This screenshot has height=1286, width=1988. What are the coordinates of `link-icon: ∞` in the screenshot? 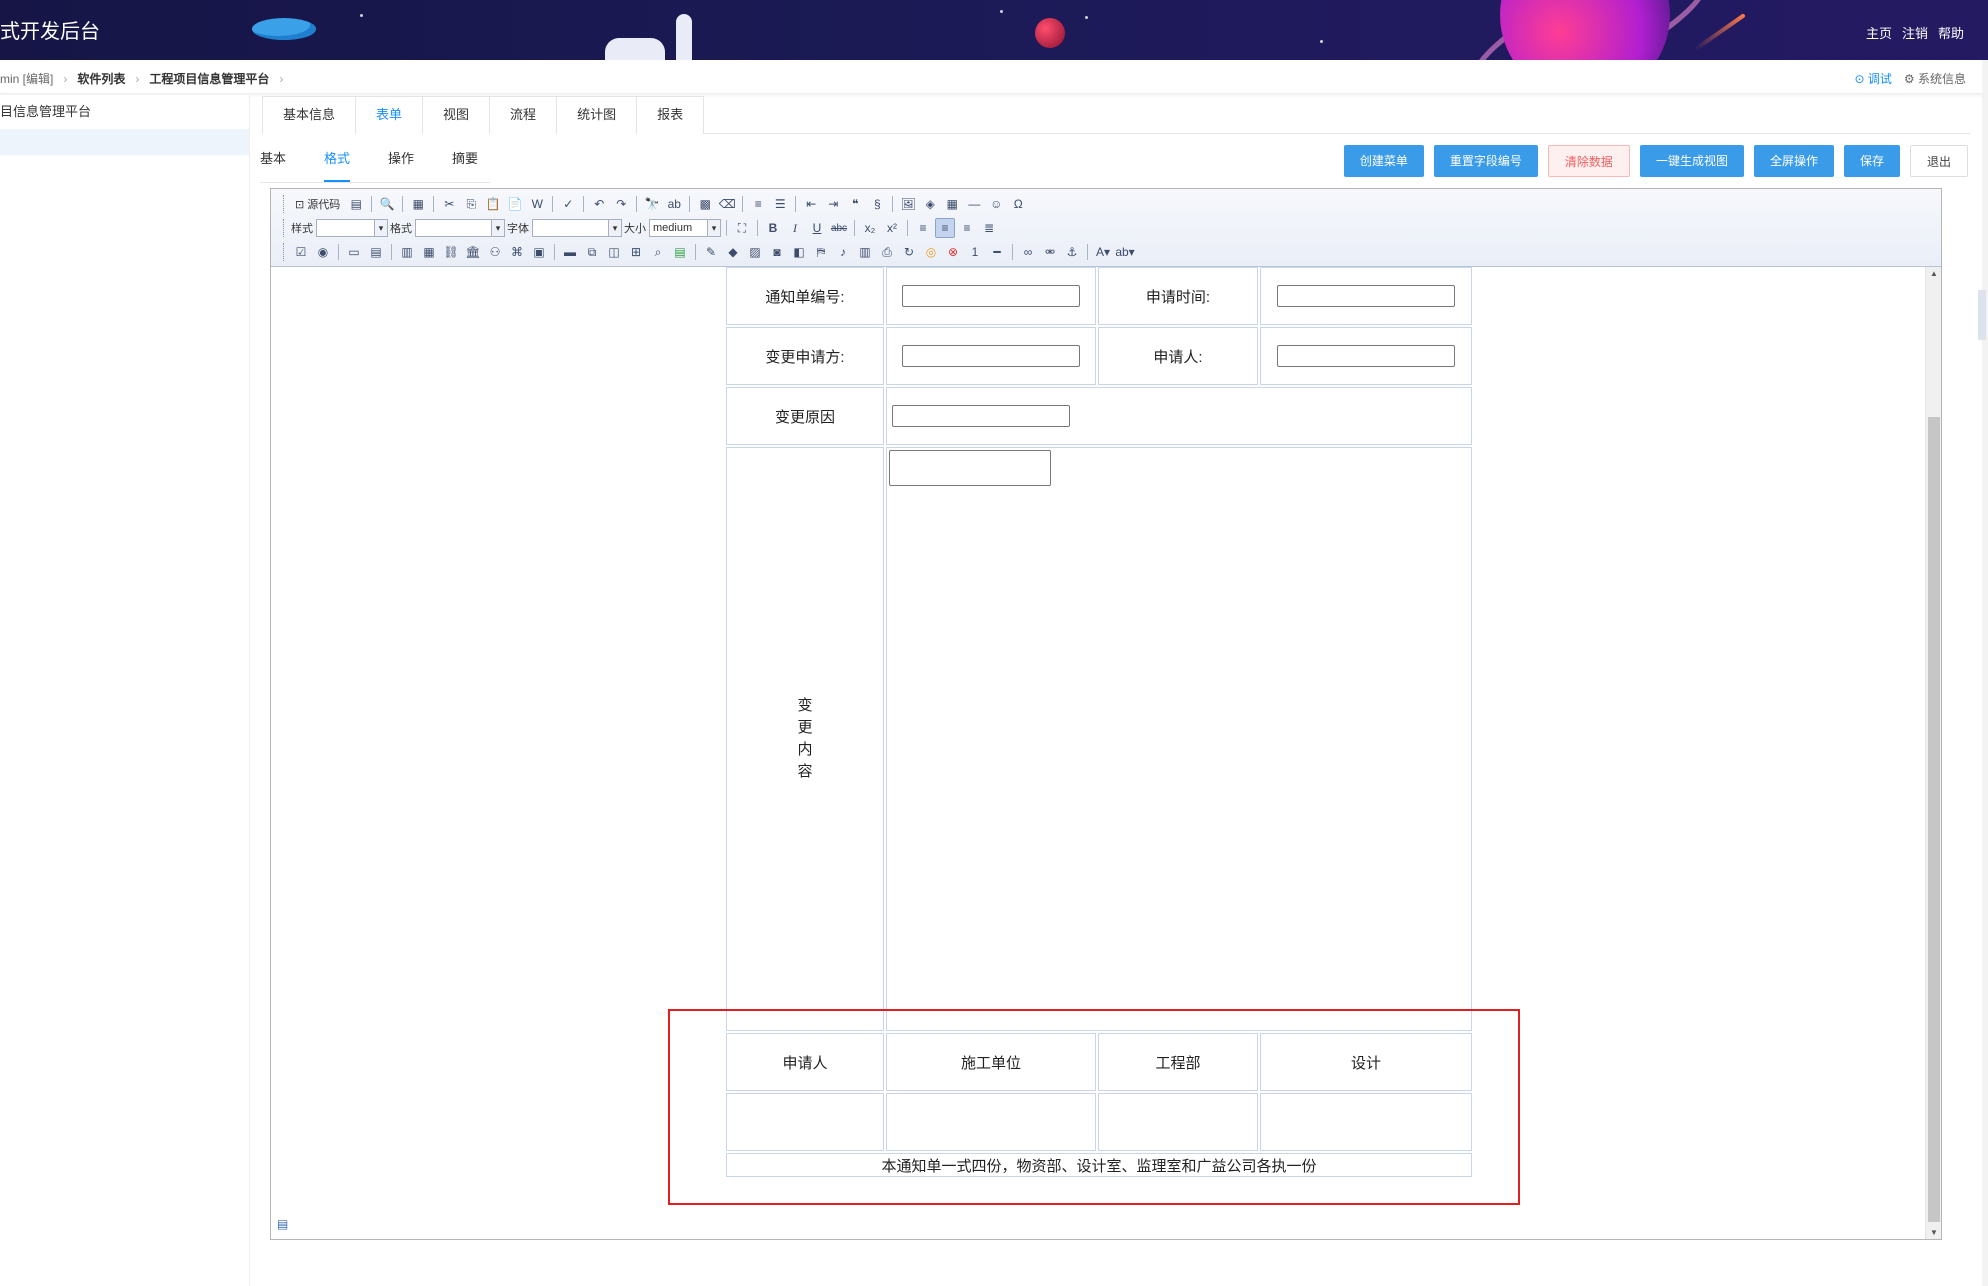 It's located at (1028, 252).